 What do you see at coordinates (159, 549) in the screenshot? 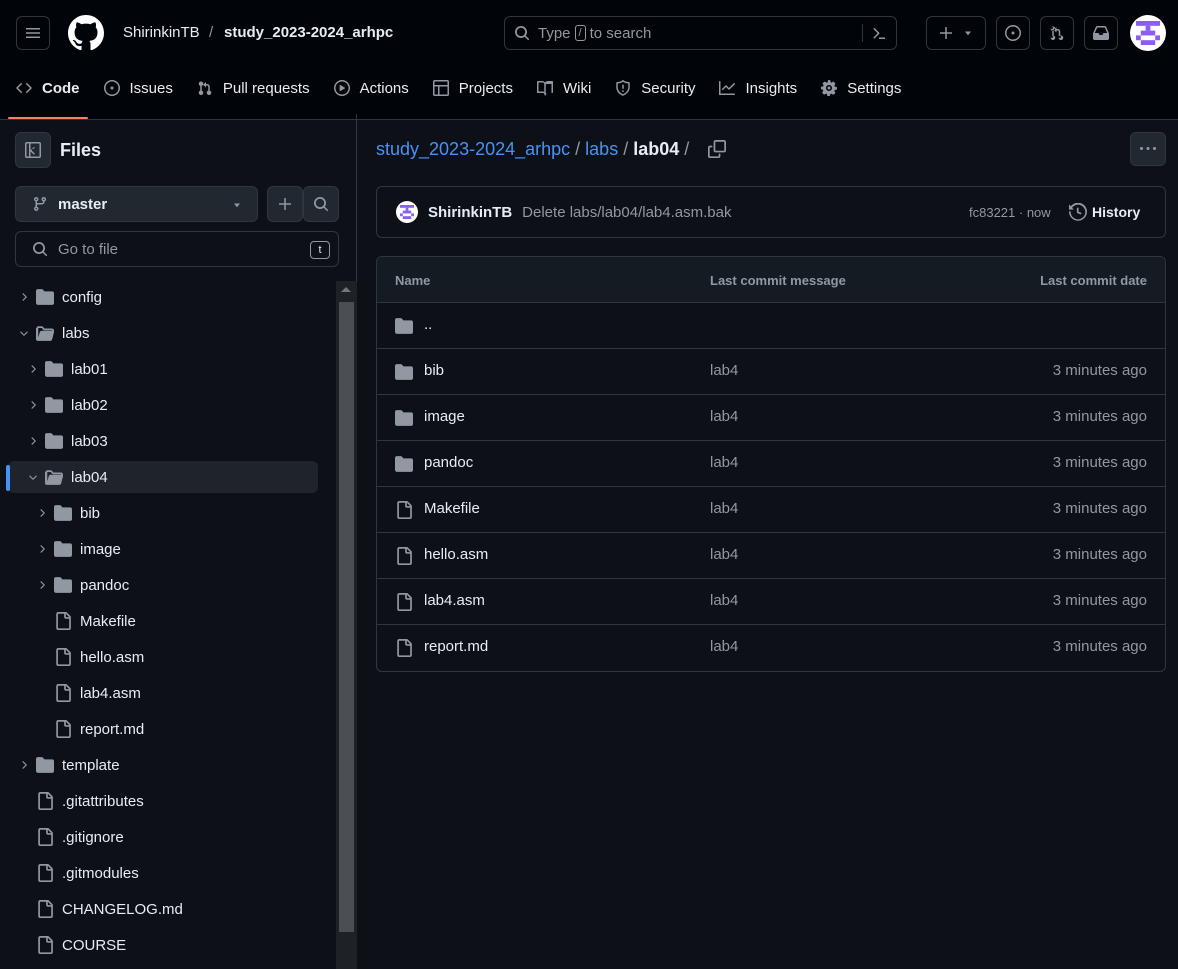
I see `tree-folder-item: image` at bounding box center [159, 549].